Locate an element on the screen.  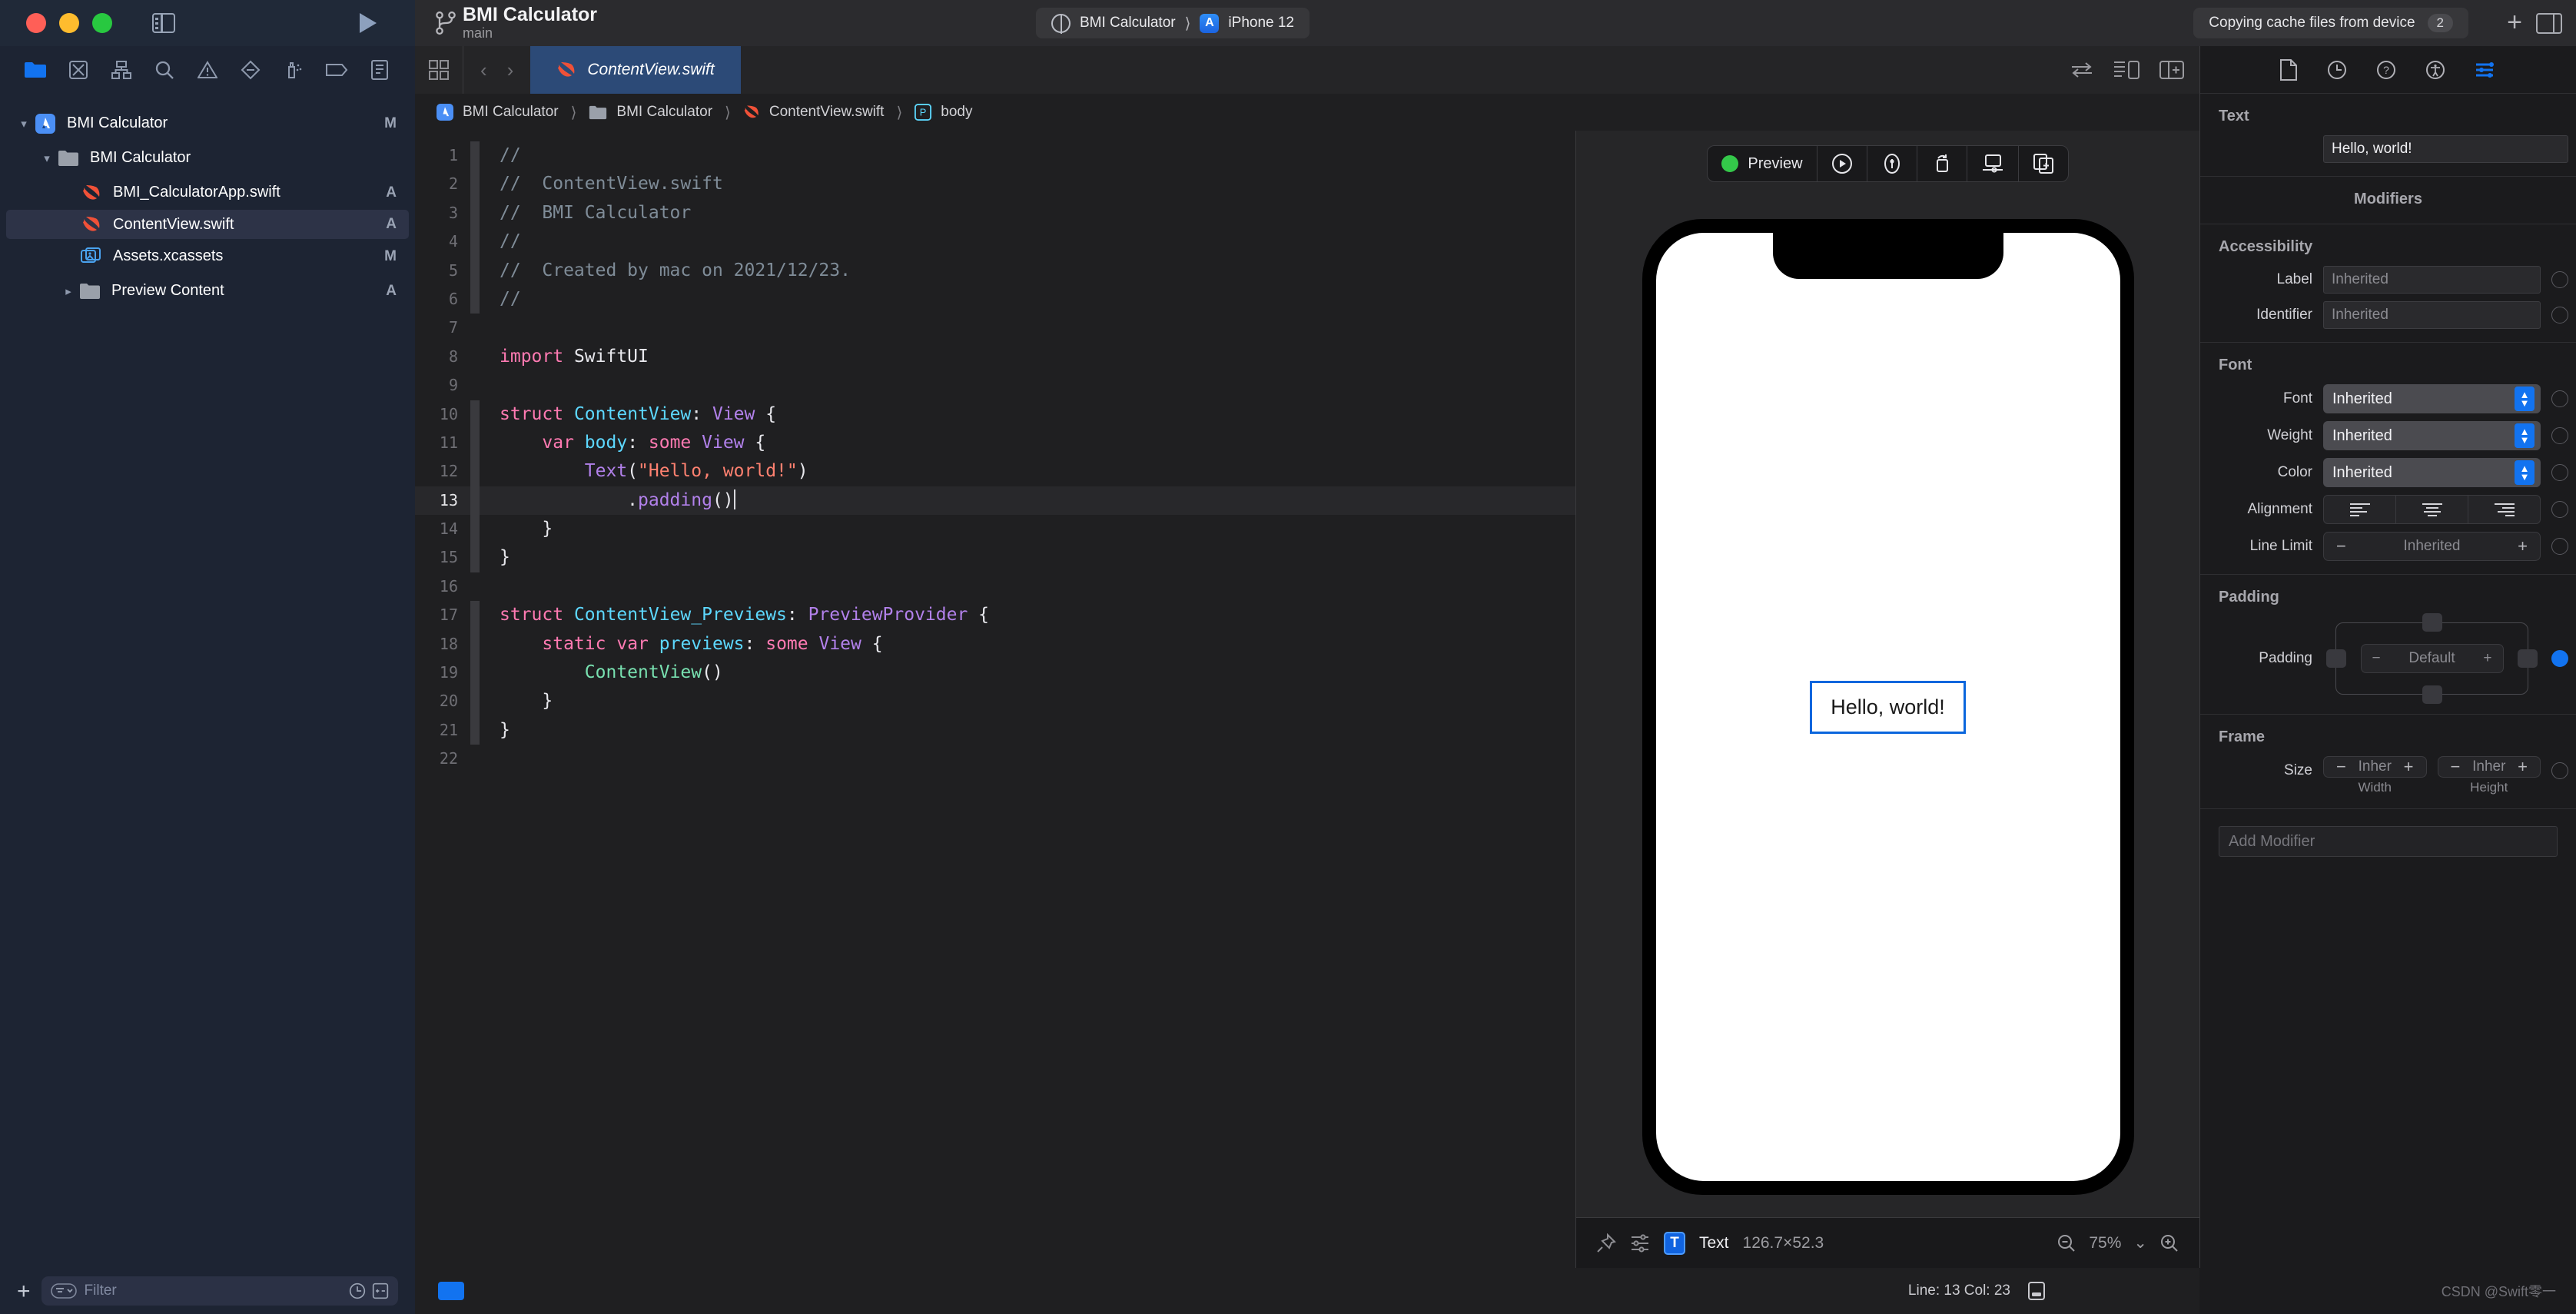
test-icon is located at coordinates (250, 70).